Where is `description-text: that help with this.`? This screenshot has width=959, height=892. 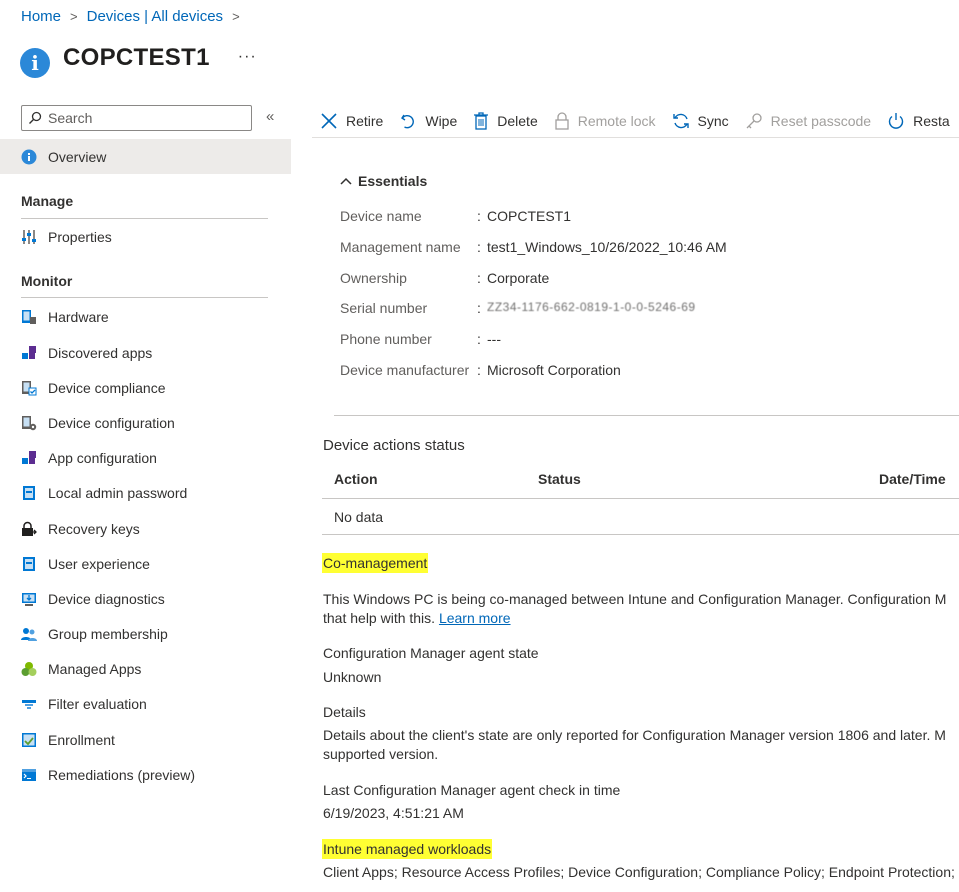 description-text: that help with this. is located at coordinates (379, 618).